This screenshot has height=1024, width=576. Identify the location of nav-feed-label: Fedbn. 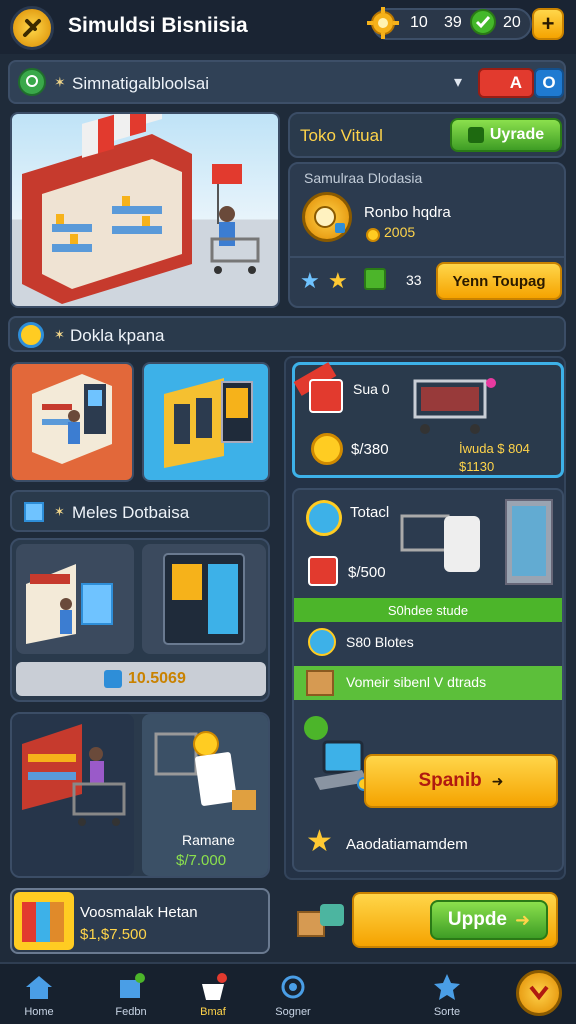
(131, 1012).